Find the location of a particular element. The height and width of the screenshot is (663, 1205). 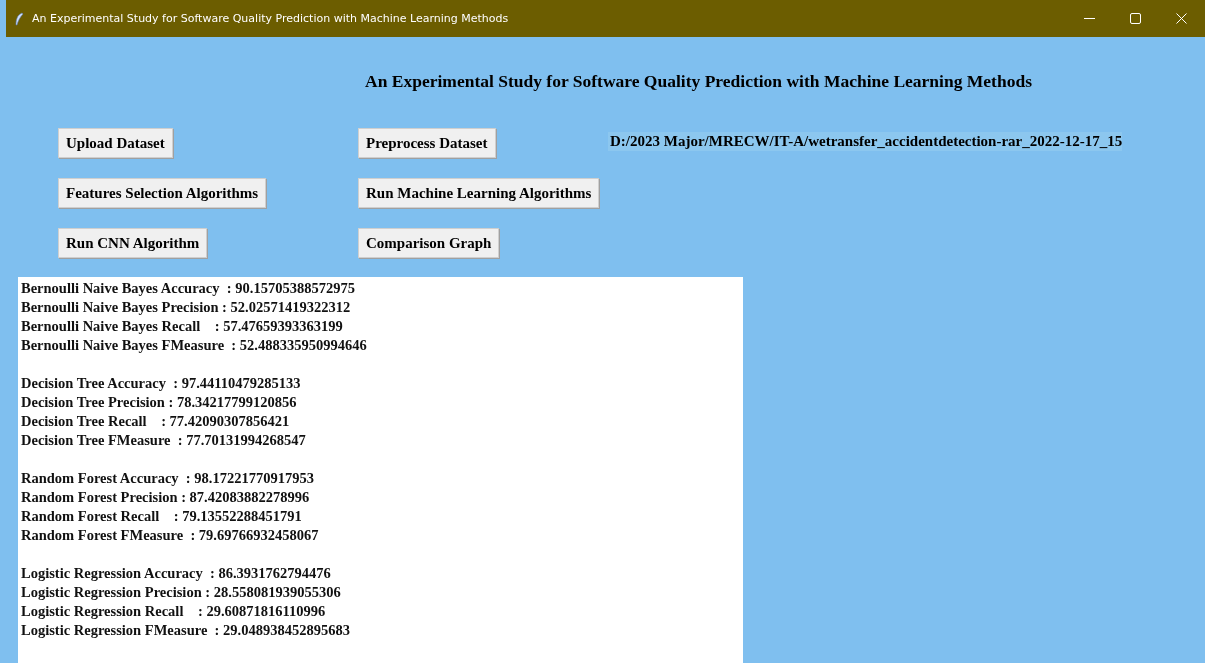

result-line: Decision Tree Recall : 77.42090307856421 is located at coordinates (155, 421).